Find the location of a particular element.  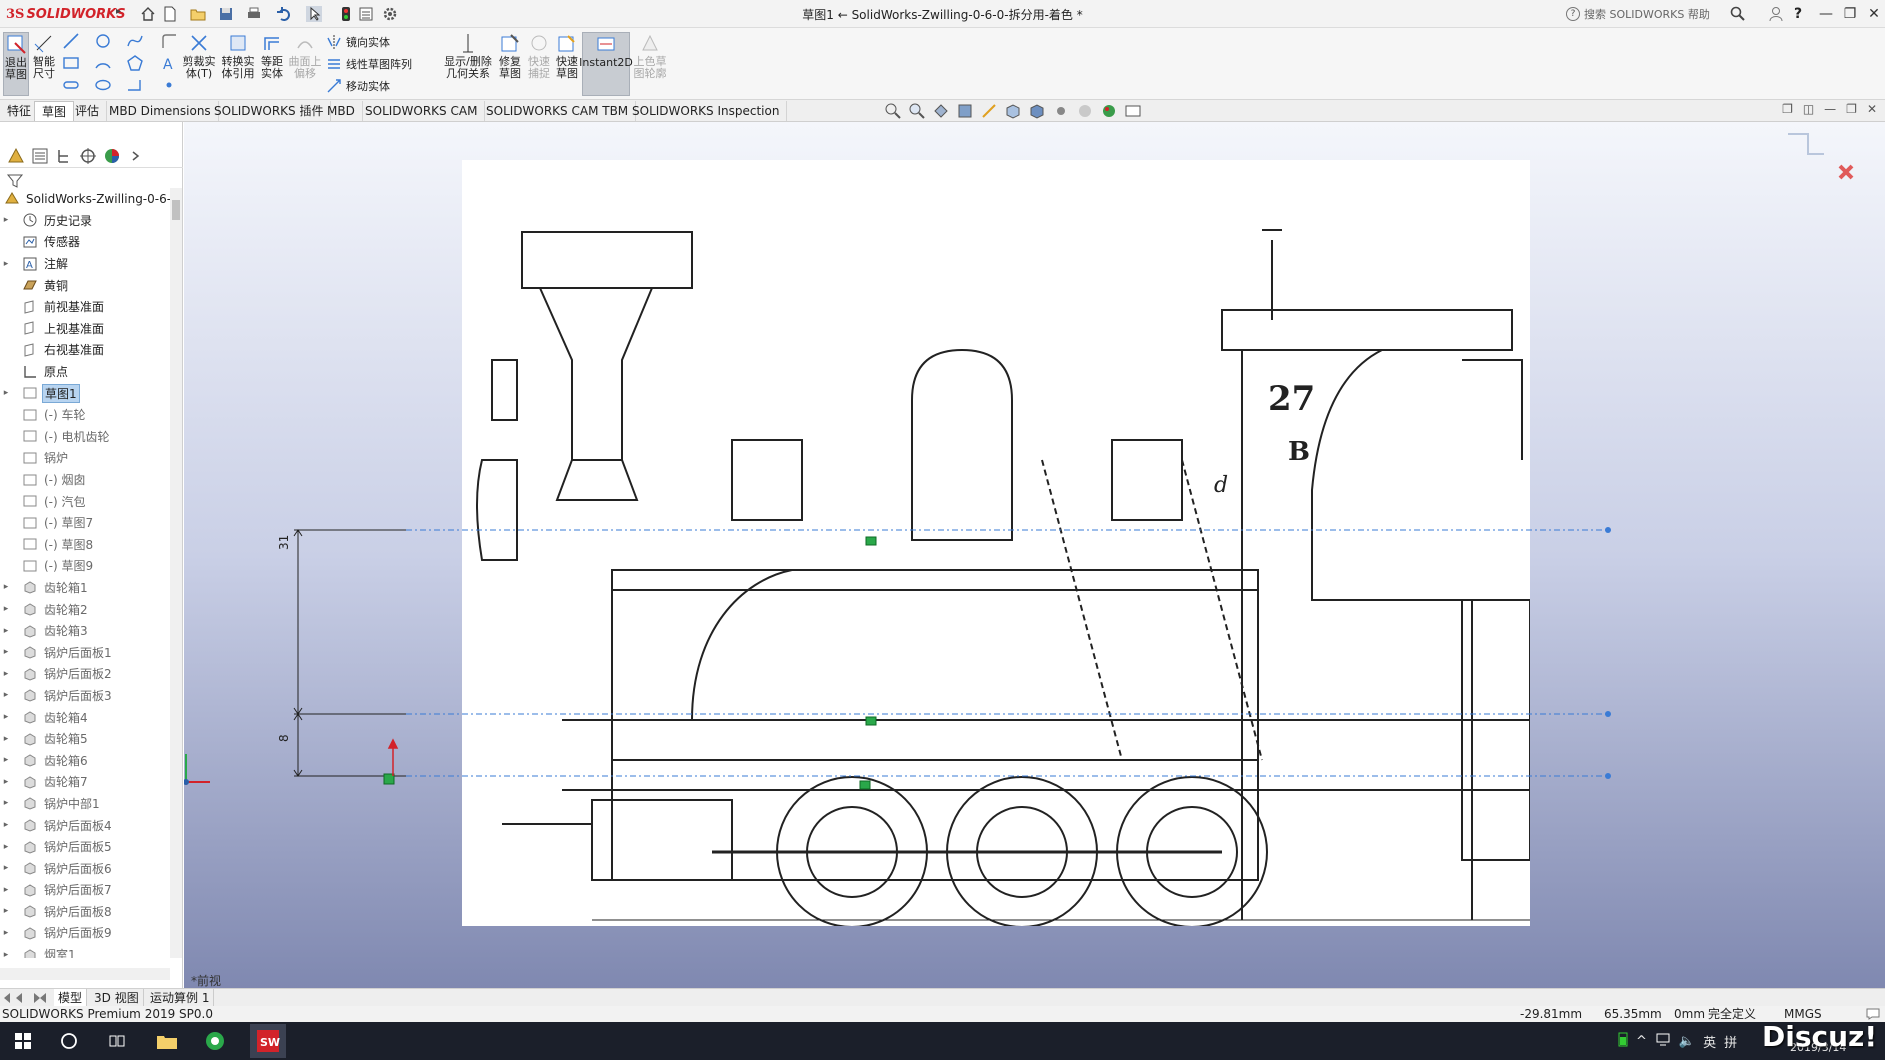

tree-item: ▸ 锅炉后面板5 is located at coordinates (85, 847).